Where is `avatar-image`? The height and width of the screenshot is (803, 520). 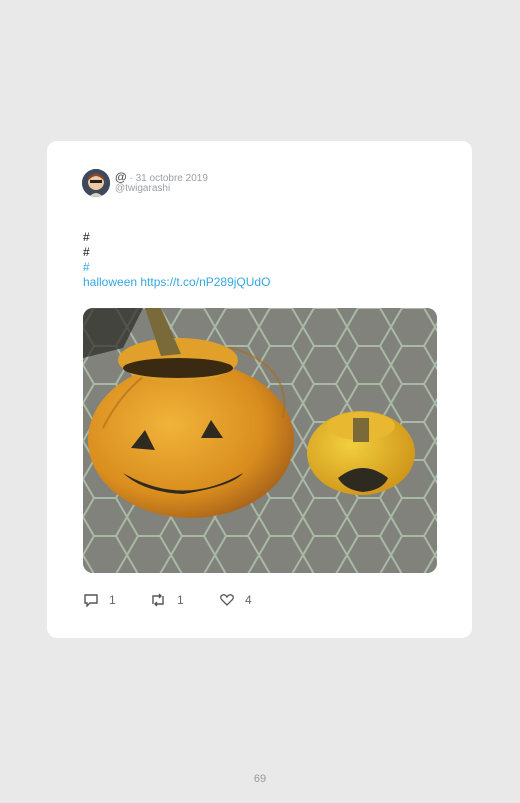
avatar-image is located at coordinates (96, 183).